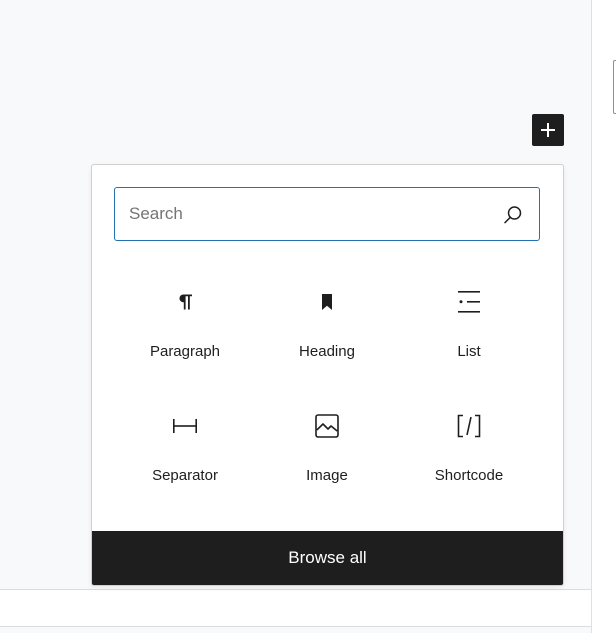 The width and height of the screenshot is (616, 633). I want to click on settings-sidebar, so click(603, 316).